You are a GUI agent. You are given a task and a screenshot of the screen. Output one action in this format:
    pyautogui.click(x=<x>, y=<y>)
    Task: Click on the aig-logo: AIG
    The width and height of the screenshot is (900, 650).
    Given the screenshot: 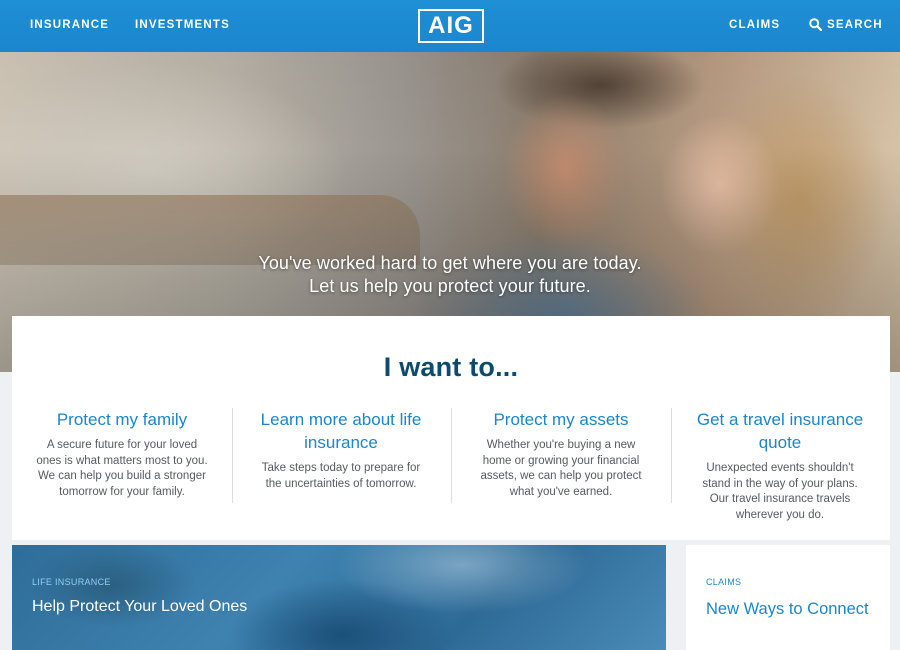 What is the action you would take?
    pyautogui.click(x=451, y=26)
    